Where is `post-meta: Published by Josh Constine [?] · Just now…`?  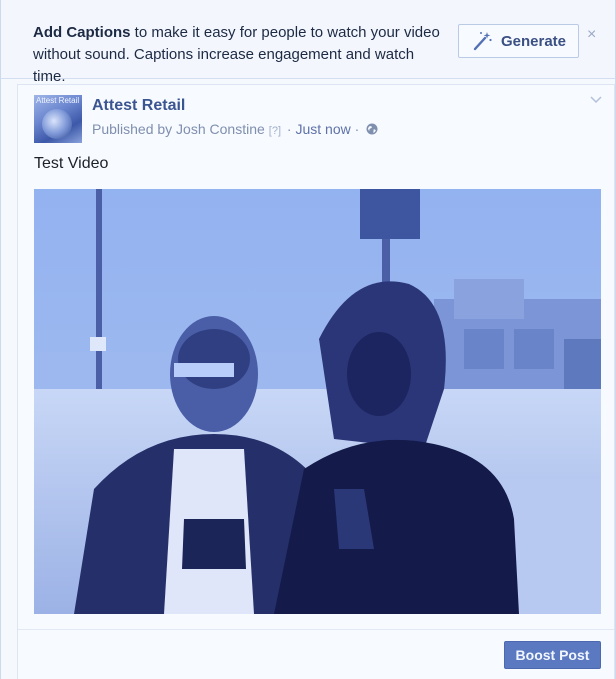
post-meta: Published by Josh Constine [?] · Just now… is located at coordinates (235, 129).